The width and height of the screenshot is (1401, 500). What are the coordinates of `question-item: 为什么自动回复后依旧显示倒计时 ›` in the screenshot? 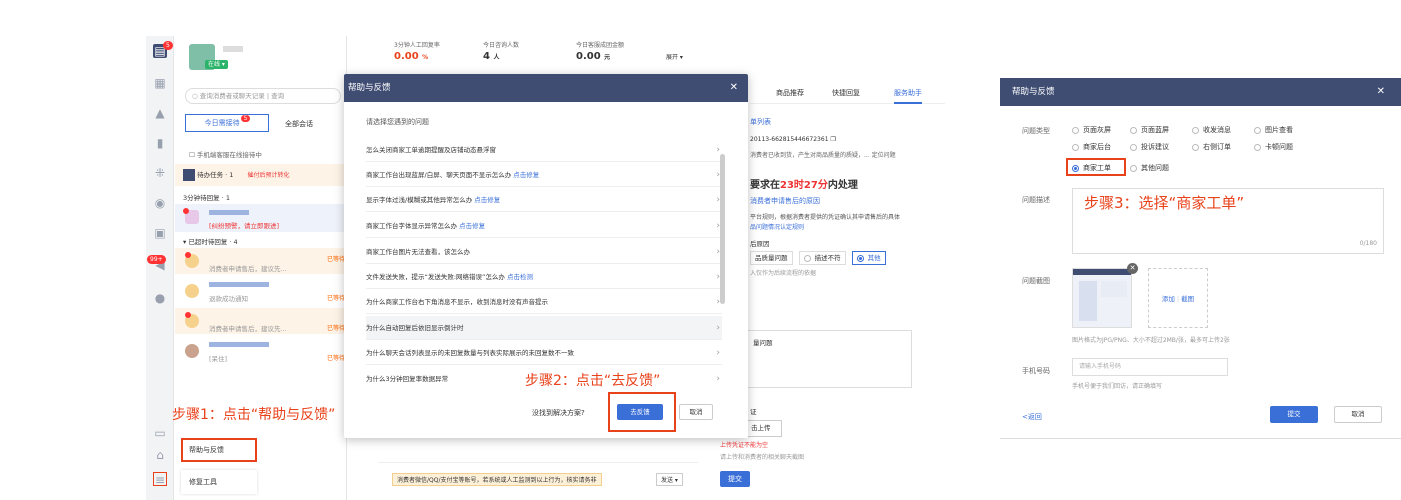 It's located at (544, 328).